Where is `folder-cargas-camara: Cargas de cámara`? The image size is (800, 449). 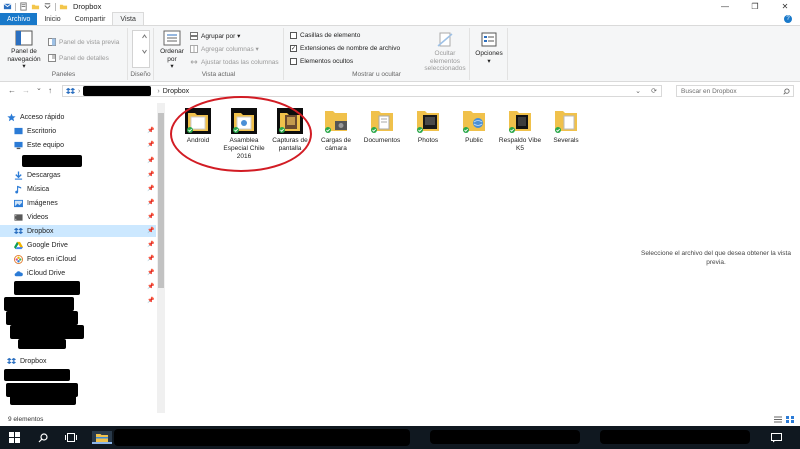
folder-cargas-camara: Cargas de cámara is located at coordinates (336, 130).